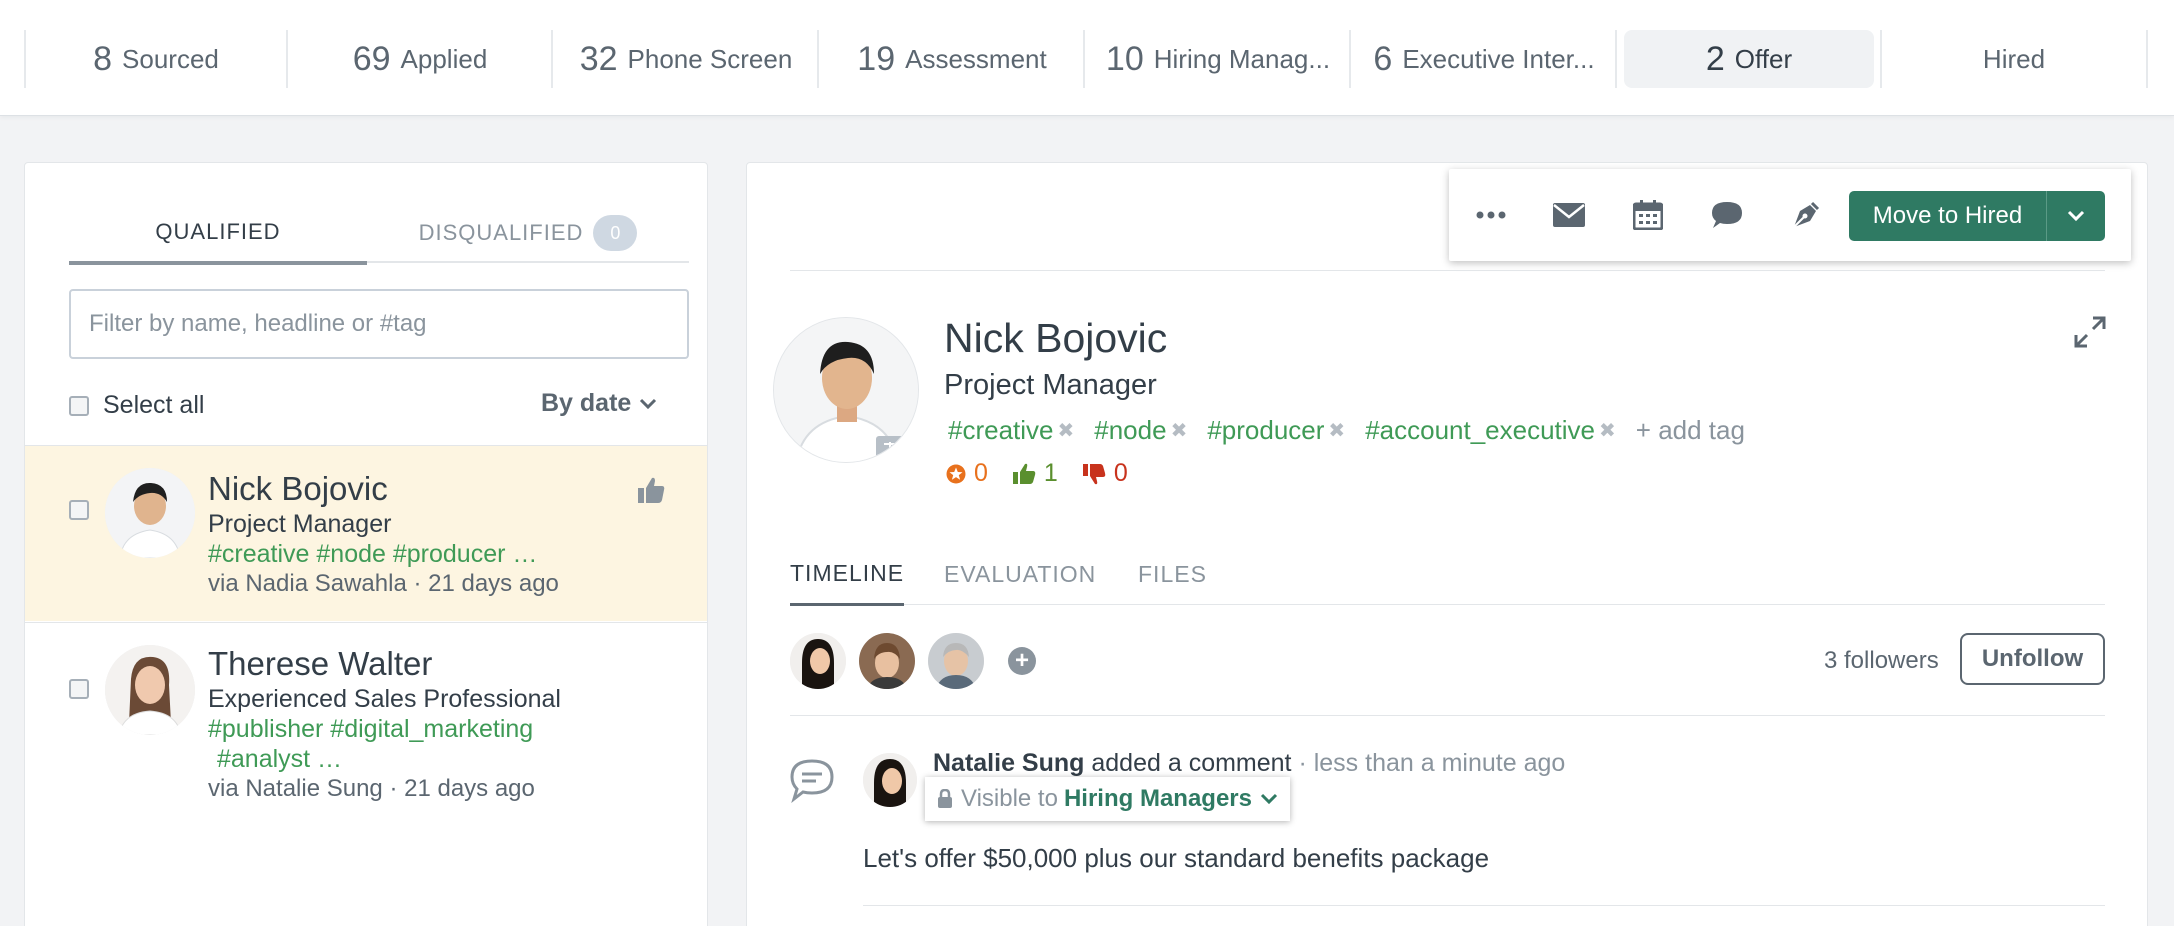 This screenshot has width=2174, height=926. What do you see at coordinates (1749, 59) in the screenshot?
I see `stage-offer: 2 Offer` at bounding box center [1749, 59].